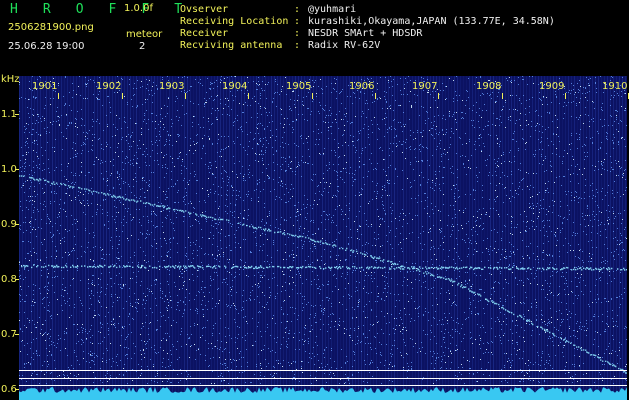  Describe the element at coordinates (142, 46) in the screenshot. I see `meteor-count: 2` at that location.